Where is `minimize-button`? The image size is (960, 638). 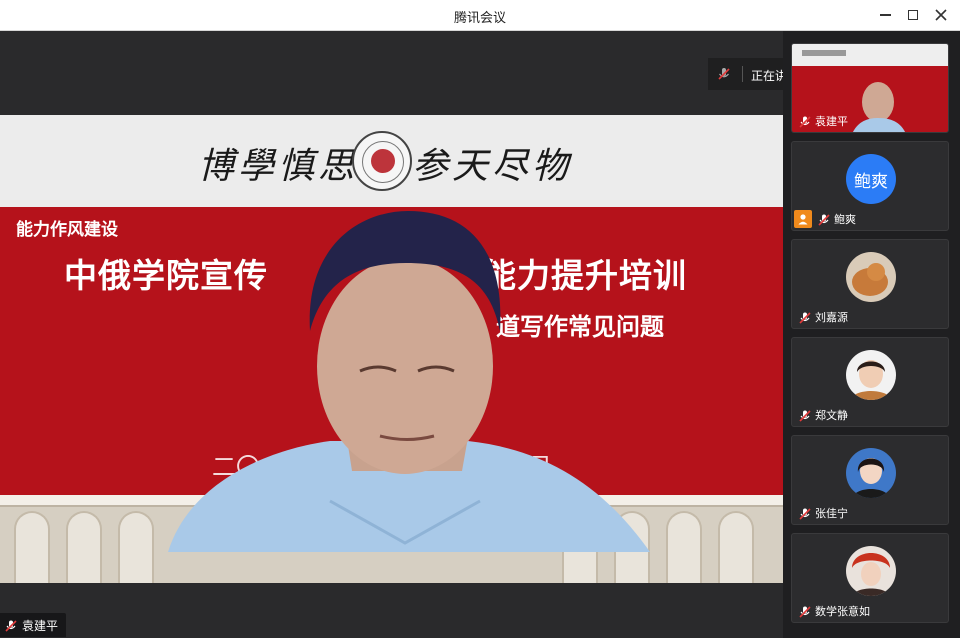
minimize-button is located at coordinates (885, 15).